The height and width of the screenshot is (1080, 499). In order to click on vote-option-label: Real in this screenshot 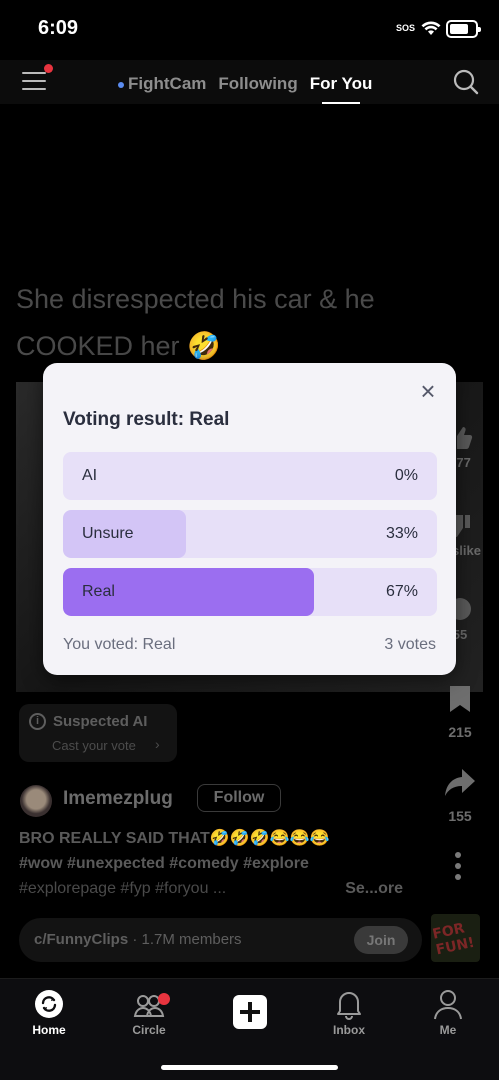, I will do `click(98, 591)`.